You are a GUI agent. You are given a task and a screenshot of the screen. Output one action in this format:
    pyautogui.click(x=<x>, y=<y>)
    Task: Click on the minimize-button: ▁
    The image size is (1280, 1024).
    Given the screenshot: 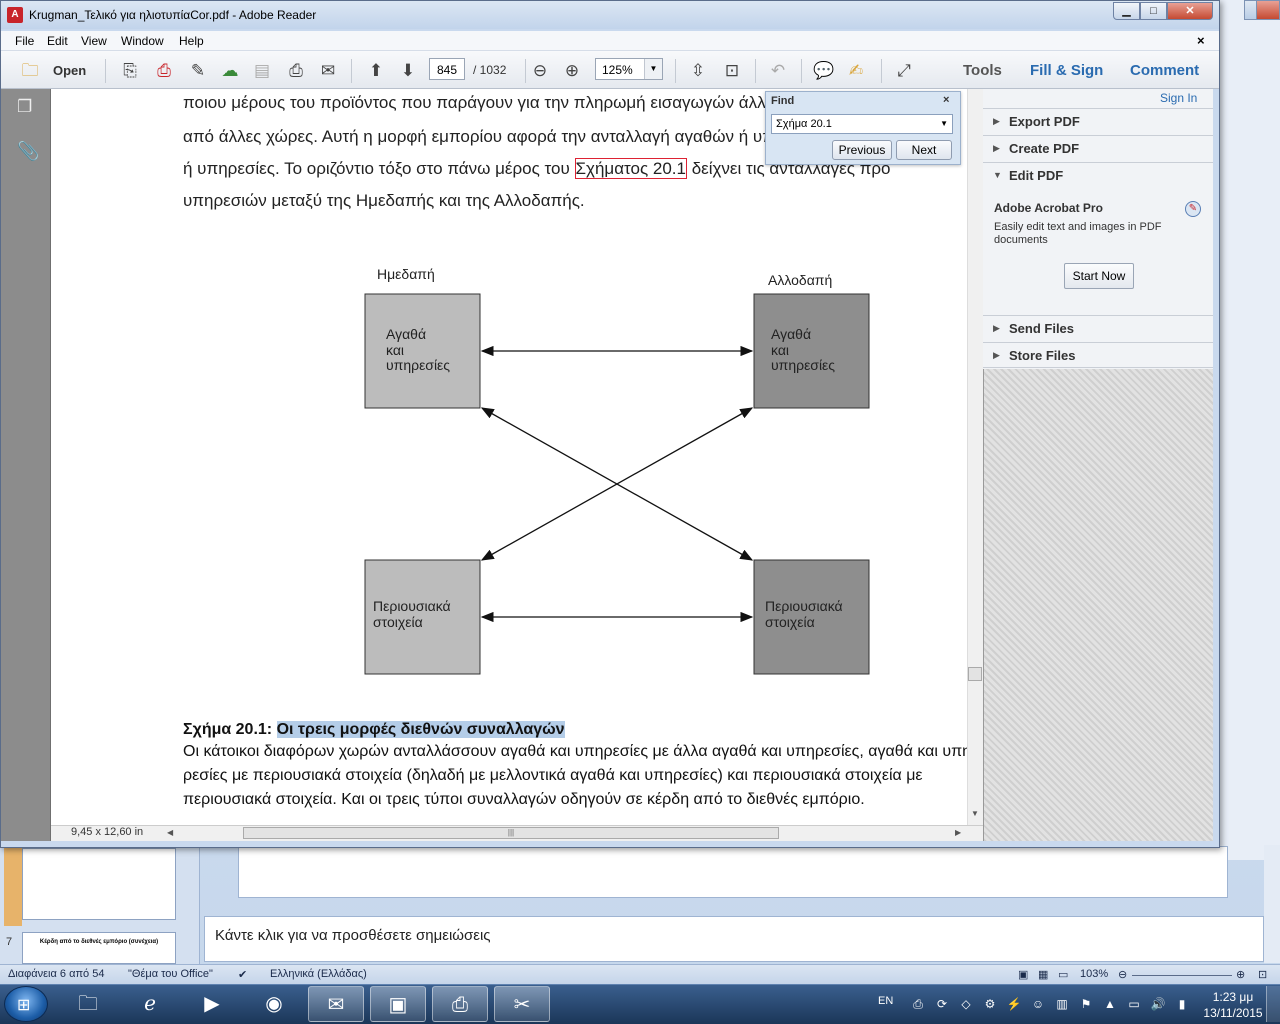 What is the action you would take?
    pyautogui.click(x=1126, y=11)
    